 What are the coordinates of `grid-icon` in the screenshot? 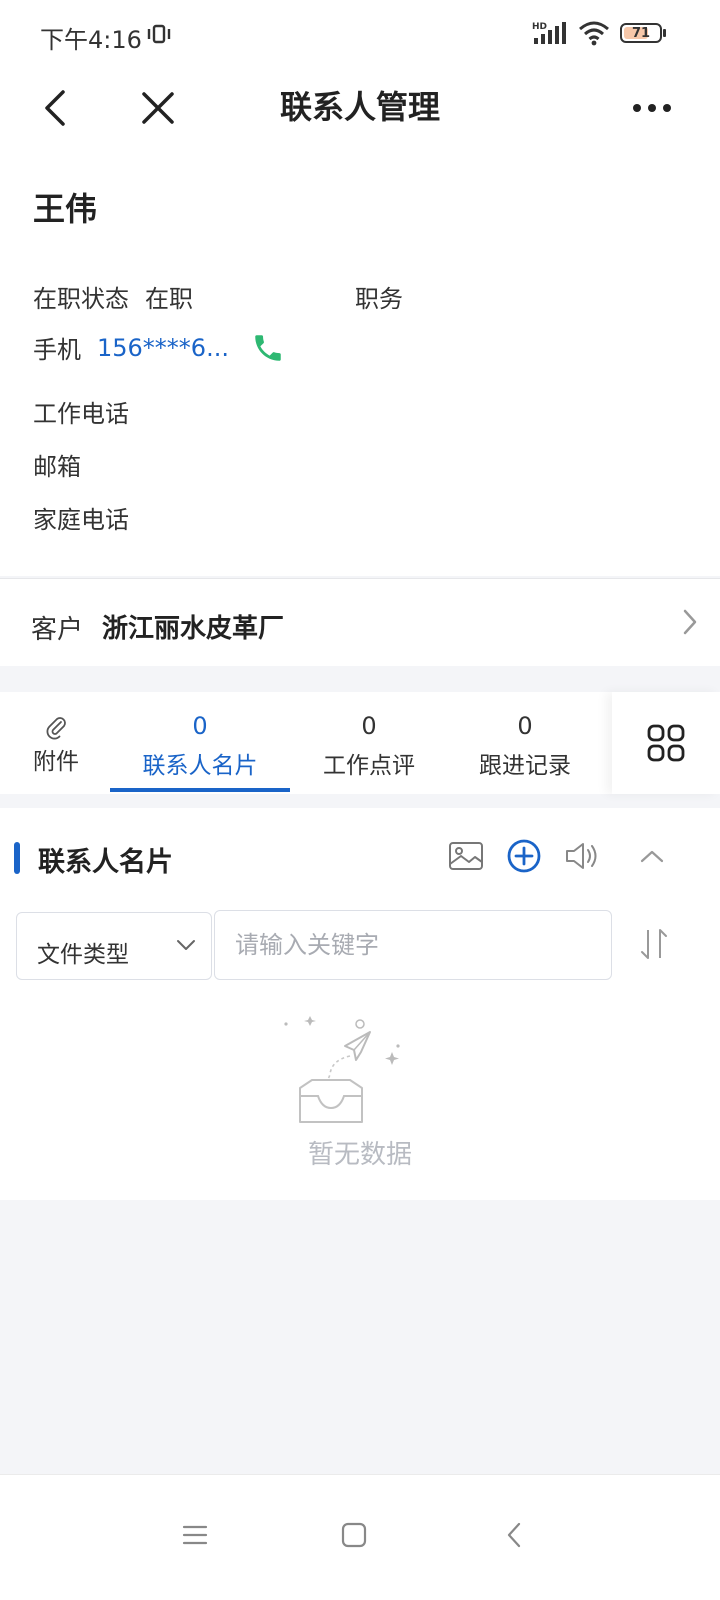 It's located at (666, 743).